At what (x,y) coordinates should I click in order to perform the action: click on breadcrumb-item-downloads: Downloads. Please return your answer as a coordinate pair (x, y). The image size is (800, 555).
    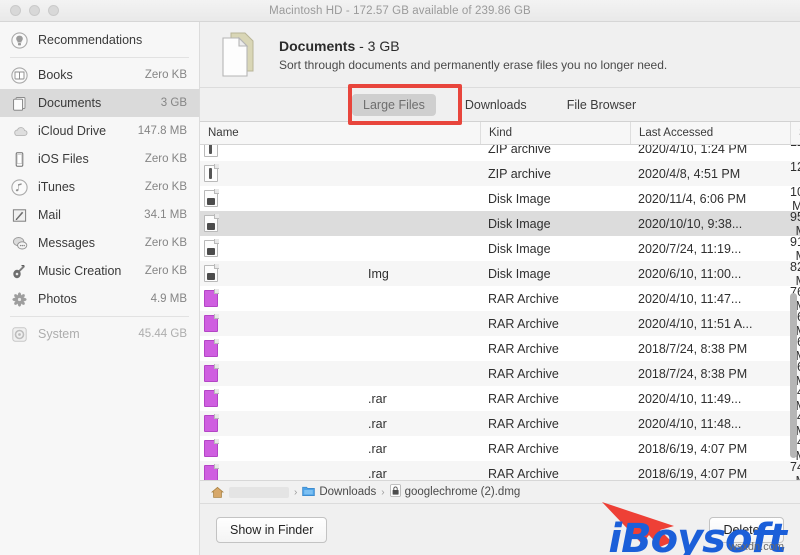
    Looking at the image, I should click on (339, 492).